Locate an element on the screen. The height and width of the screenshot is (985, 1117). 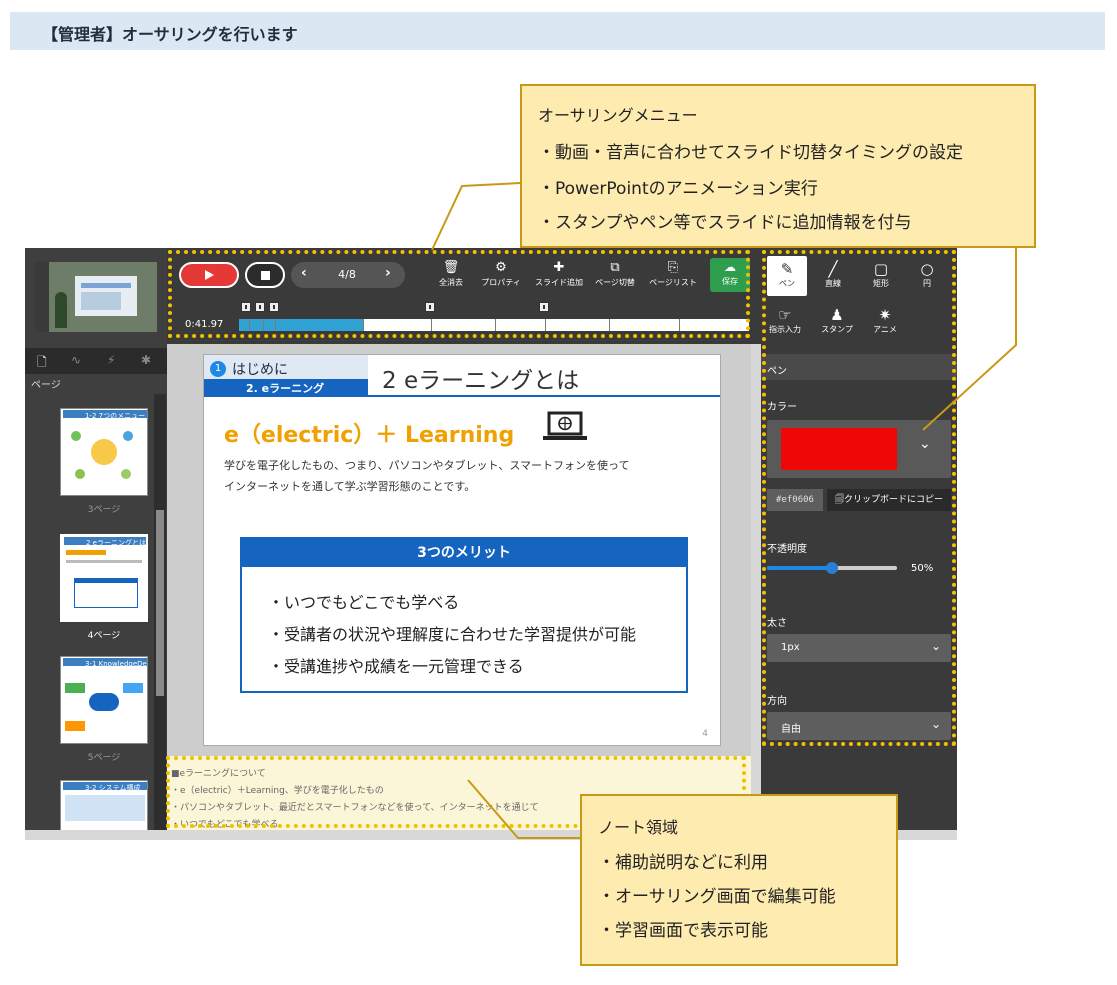
thumbnail-page-6: 3-2 システム構成 is located at coordinates (104, 805).